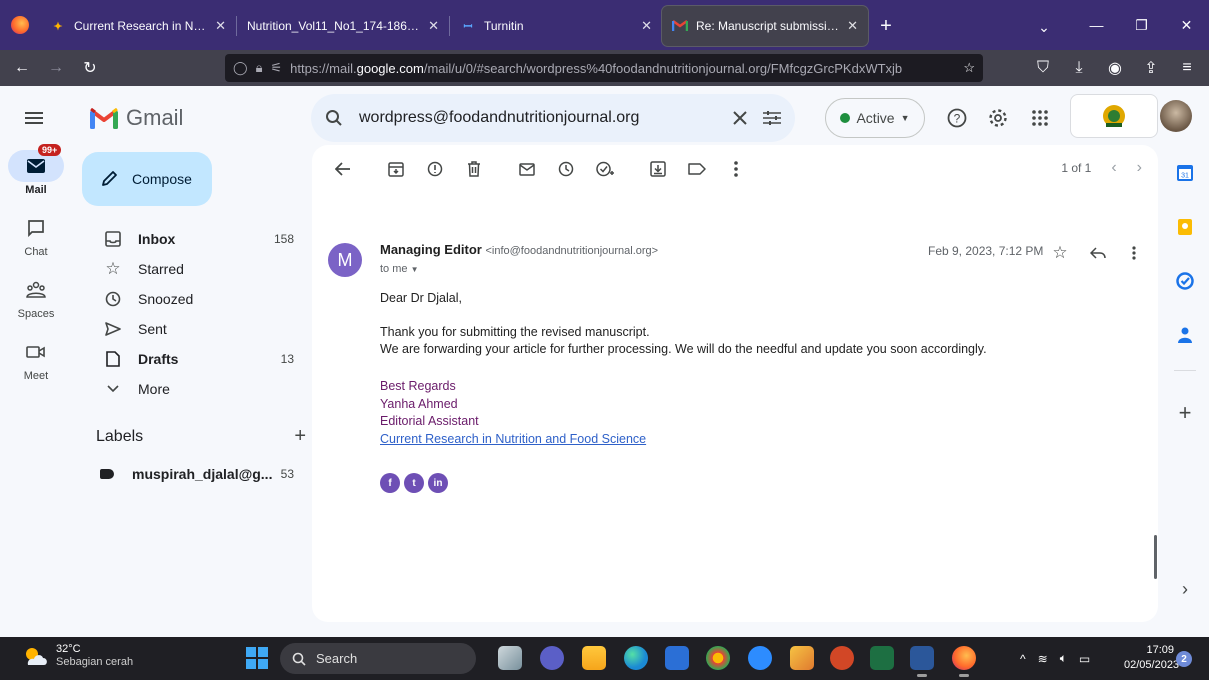 The image size is (1209, 680). Describe the element at coordinates (36, 178) in the screenshot. I see `rail-item-mail: 99+ Mail` at that location.